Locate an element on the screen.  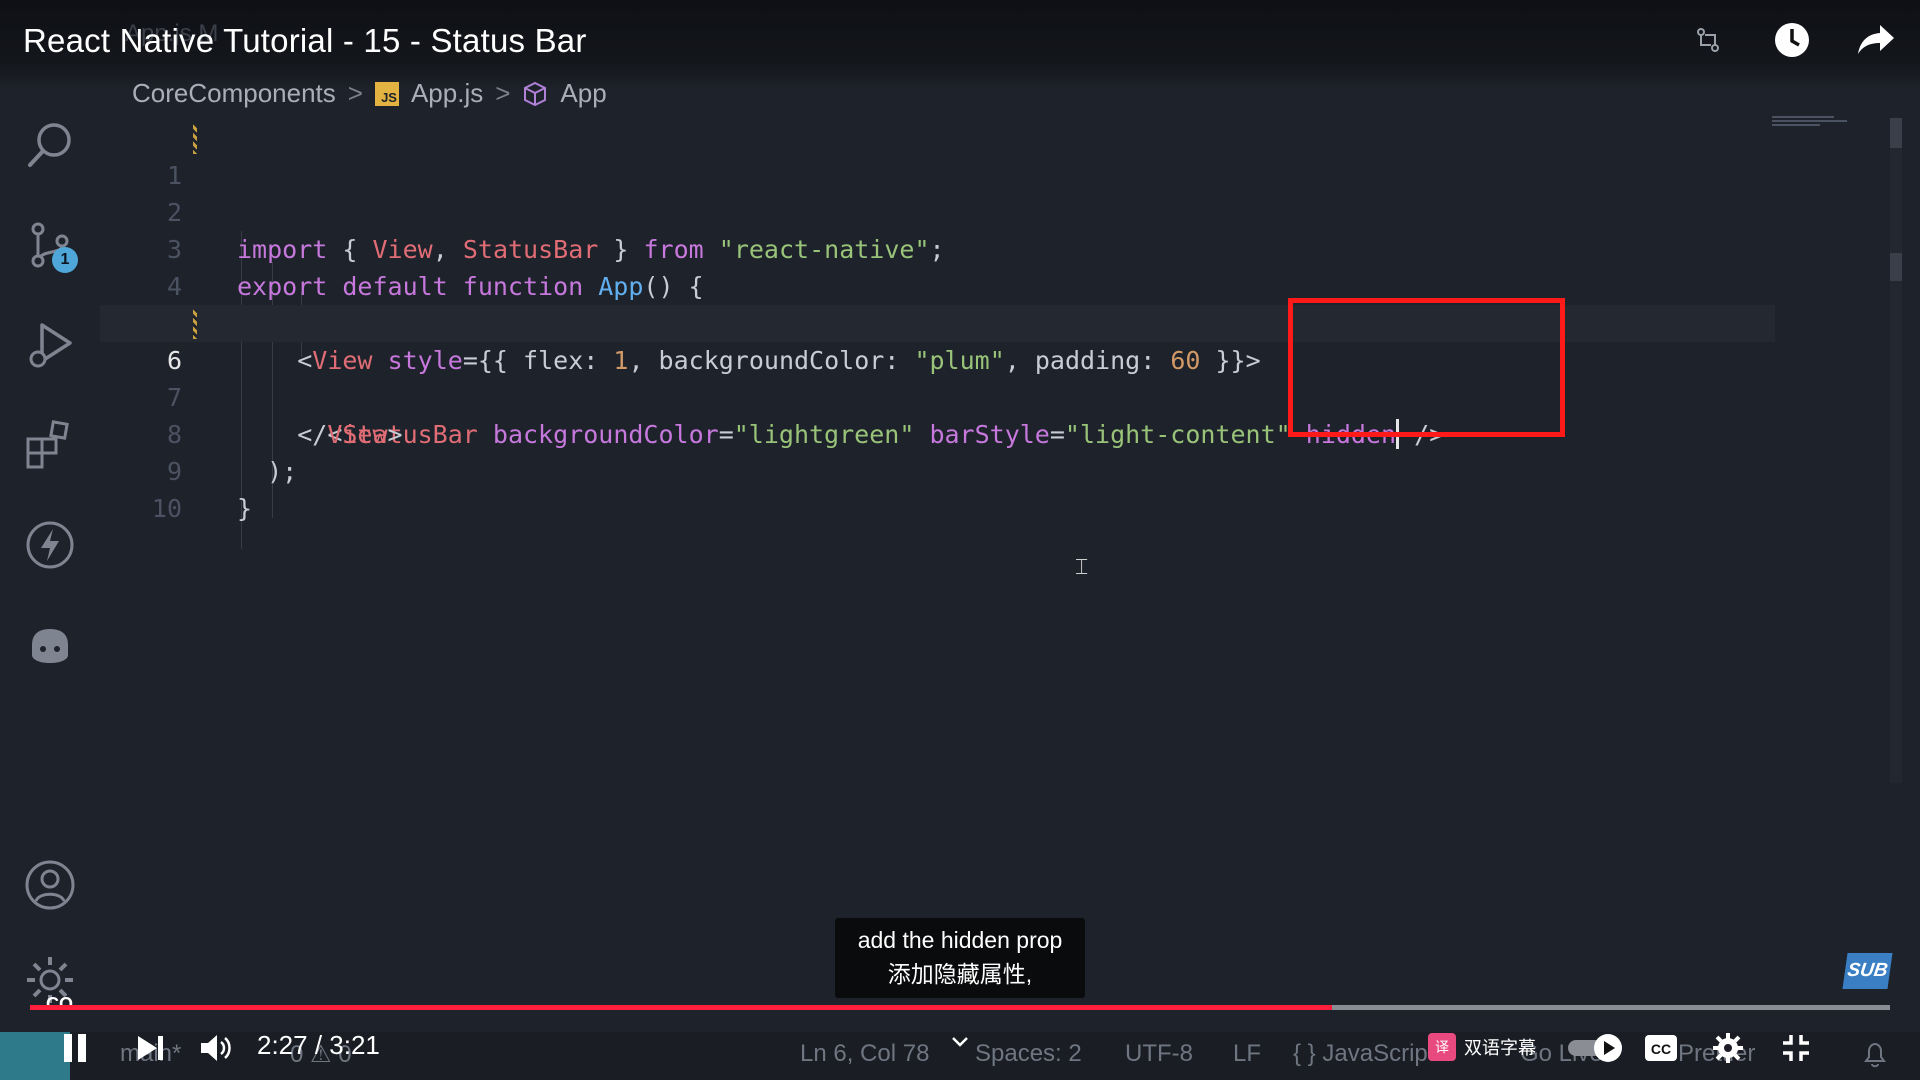
video-progress-bar is located at coordinates (960, 1007).